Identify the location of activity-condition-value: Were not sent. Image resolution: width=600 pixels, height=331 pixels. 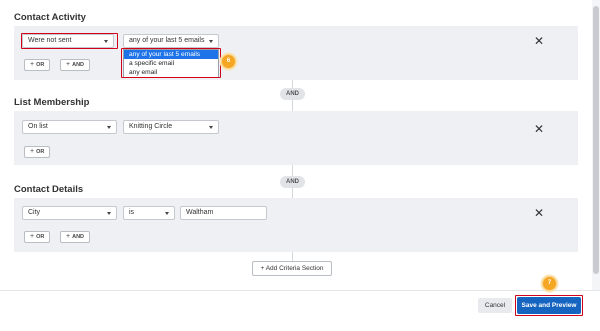
(50, 40).